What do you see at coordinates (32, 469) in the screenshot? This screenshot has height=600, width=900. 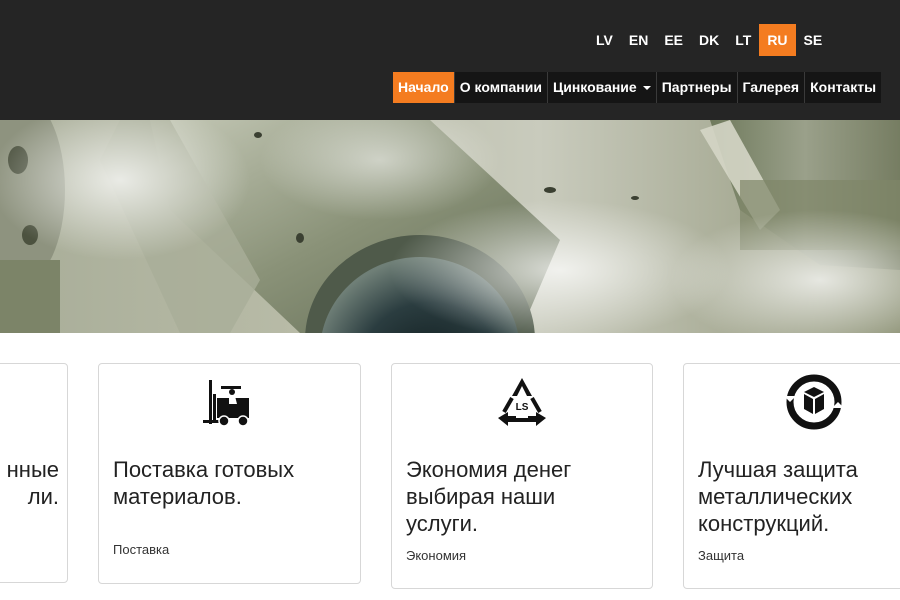 I see `title-line: нные` at bounding box center [32, 469].